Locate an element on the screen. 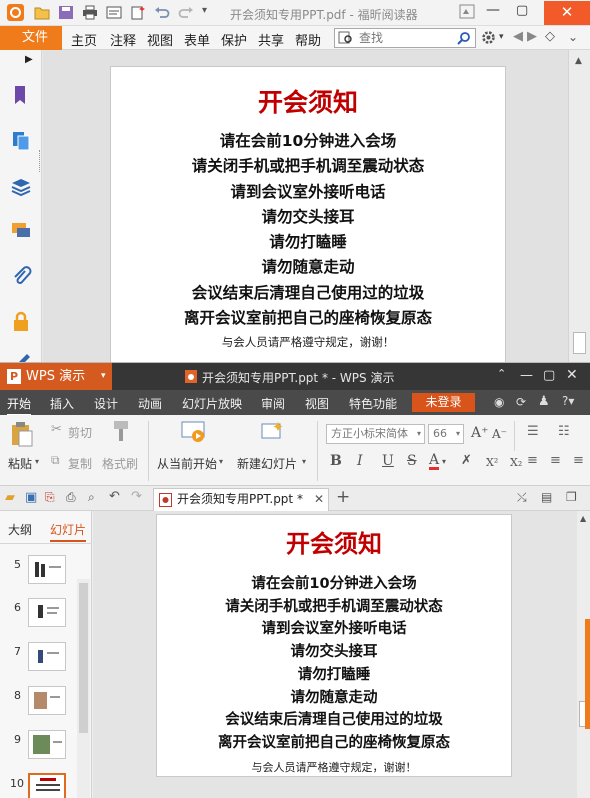 The height and width of the screenshot is (798, 590). copy-button: 复制 is located at coordinates (80, 463).